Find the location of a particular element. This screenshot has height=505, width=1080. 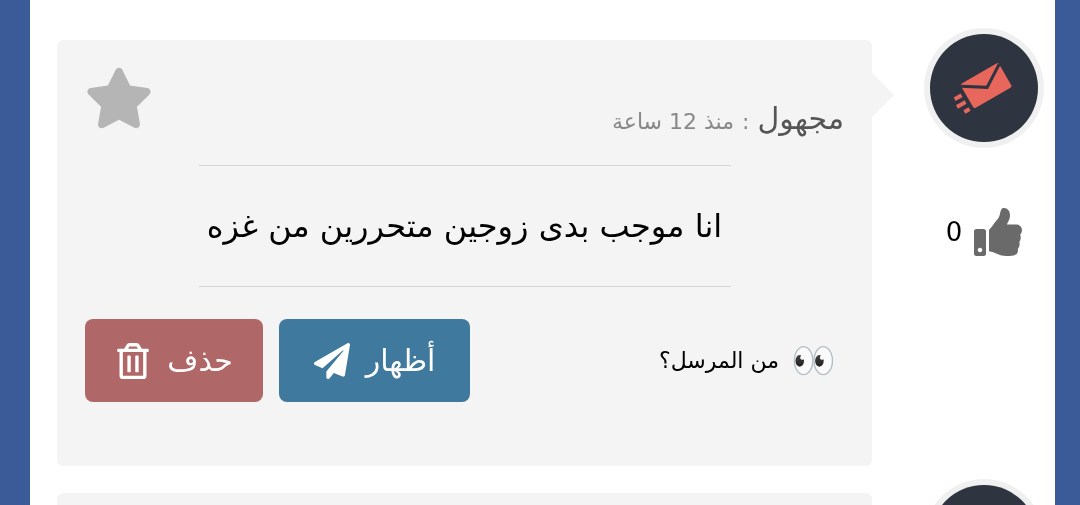

paper-plane-icon is located at coordinates (331, 360).